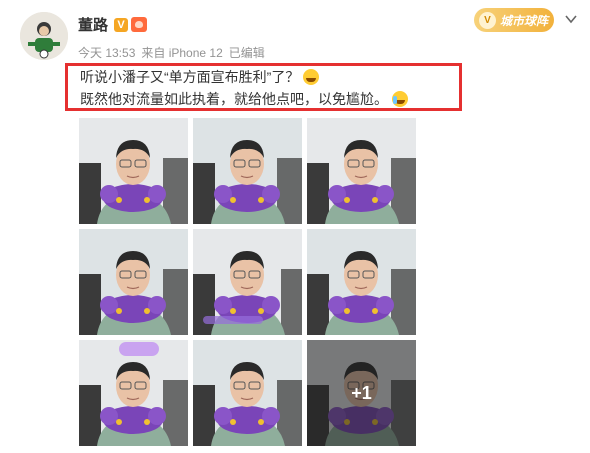 This screenshot has width=590, height=453. What do you see at coordinates (139, 24) in the screenshot?
I see `member-badge-icon` at bounding box center [139, 24].